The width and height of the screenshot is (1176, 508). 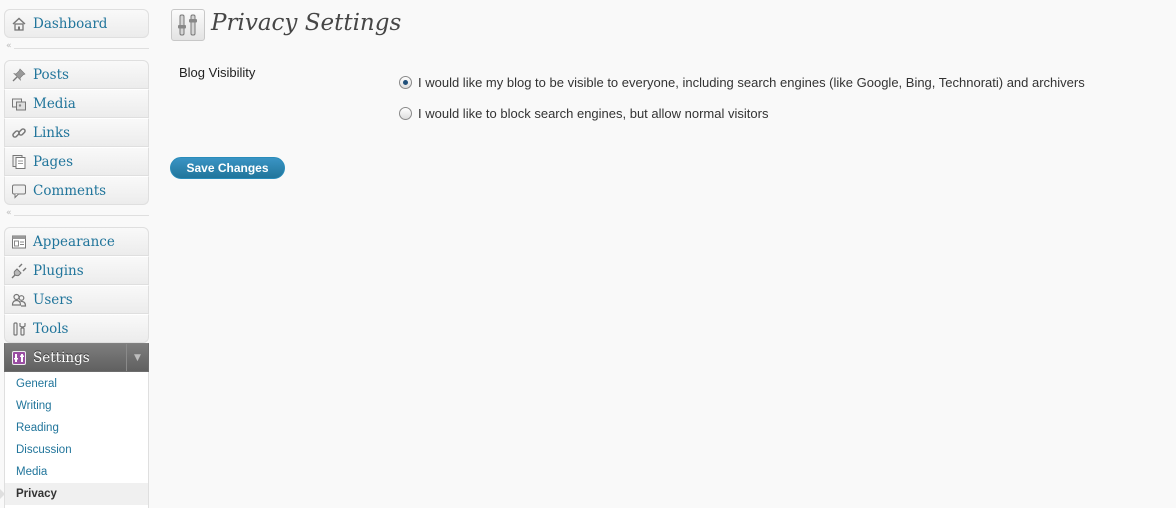 What do you see at coordinates (19, 133) in the screenshot?
I see `link-icon` at bounding box center [19, 133].